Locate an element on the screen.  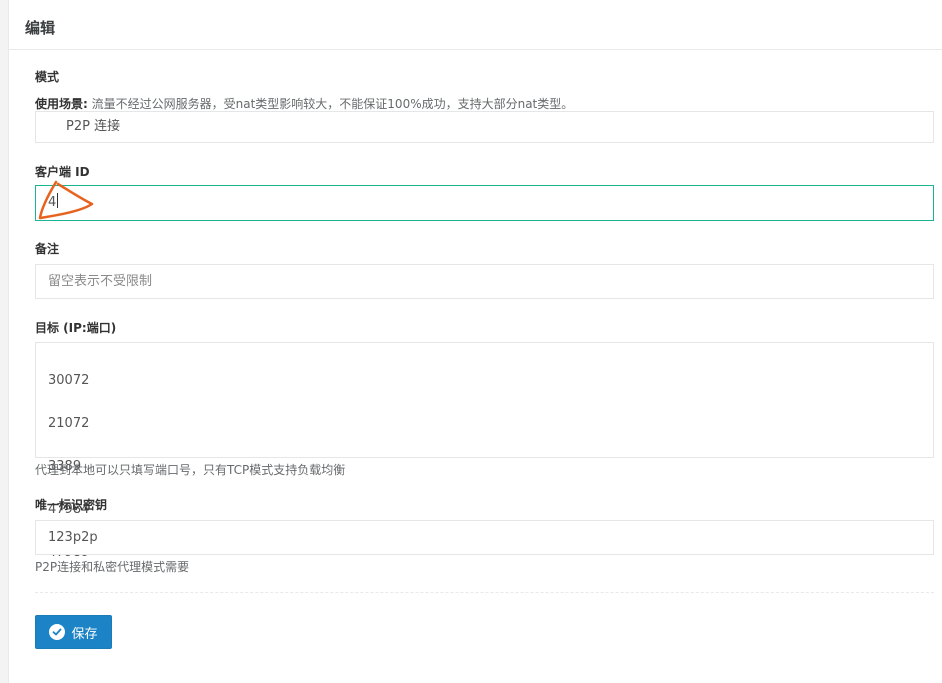
mode-select: P2P 连接 is located at coordinates (484, 127).